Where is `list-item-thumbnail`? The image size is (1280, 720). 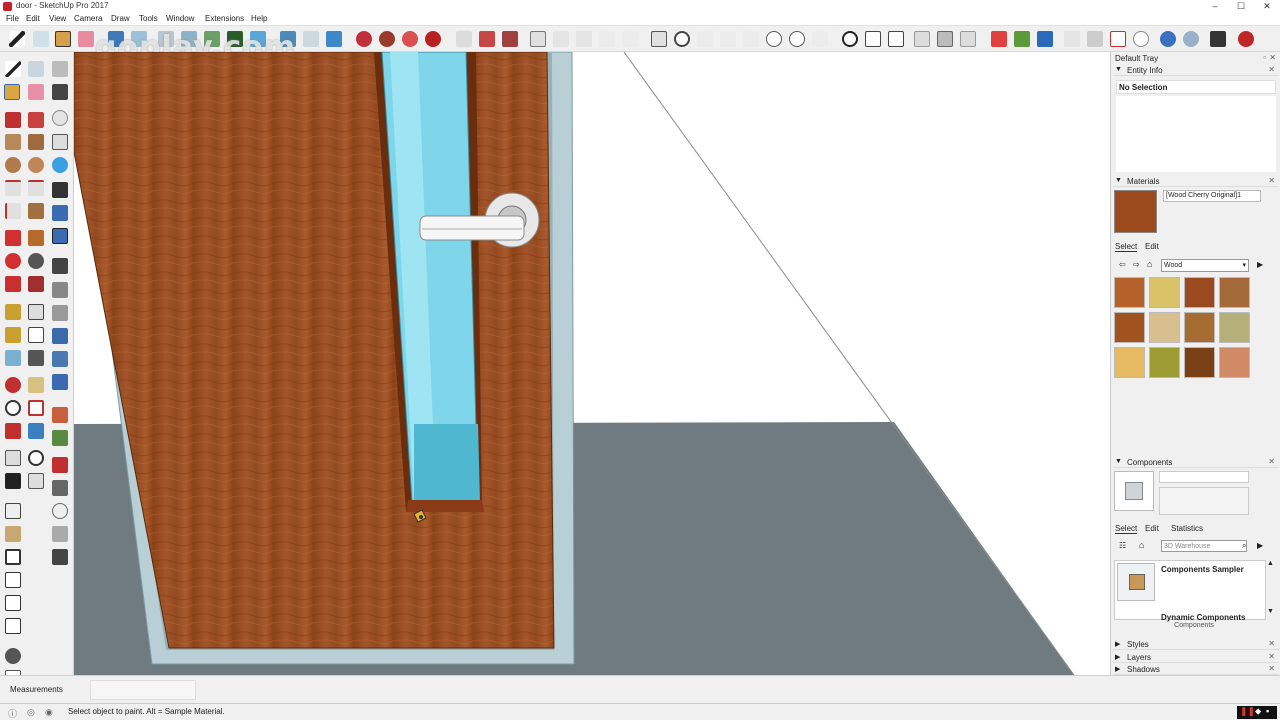
list-item-thumbnail is located at coordinates (1136, 582).